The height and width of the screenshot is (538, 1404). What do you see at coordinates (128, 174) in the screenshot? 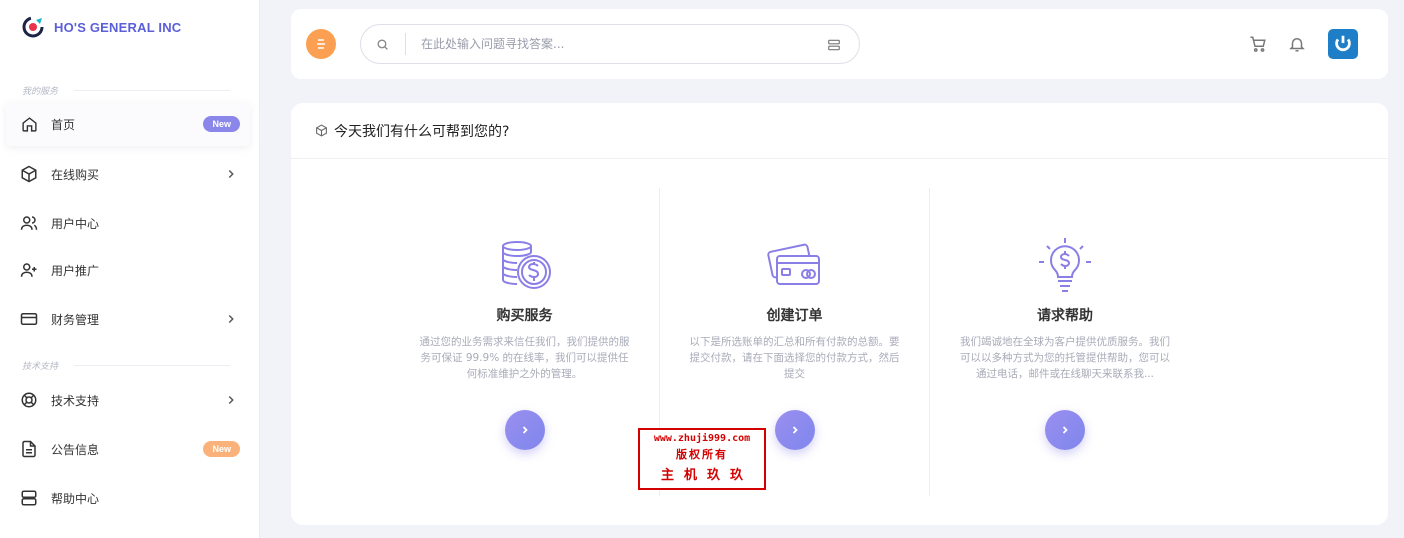
I see `sidebar-item-buy-online: 在线购买` at bounding box center [128, 174].